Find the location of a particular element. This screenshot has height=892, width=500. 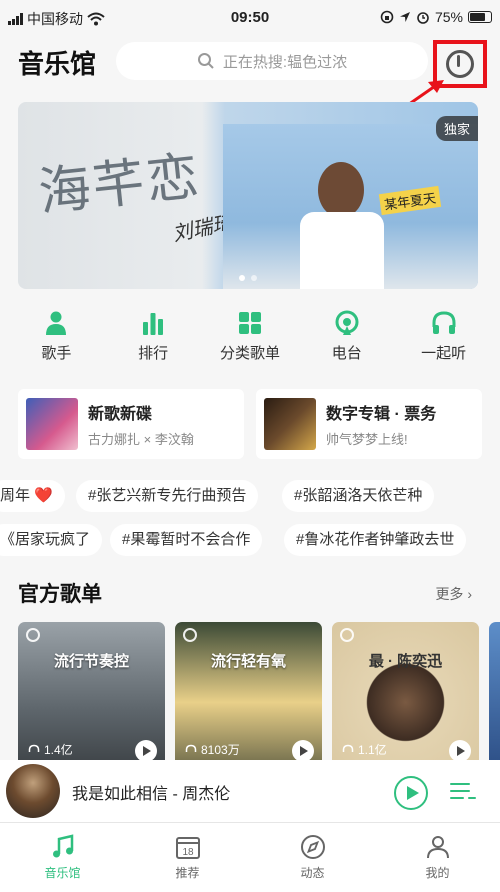

tab-music-hall: 音乐馆 is located at coordinates (62, 857).